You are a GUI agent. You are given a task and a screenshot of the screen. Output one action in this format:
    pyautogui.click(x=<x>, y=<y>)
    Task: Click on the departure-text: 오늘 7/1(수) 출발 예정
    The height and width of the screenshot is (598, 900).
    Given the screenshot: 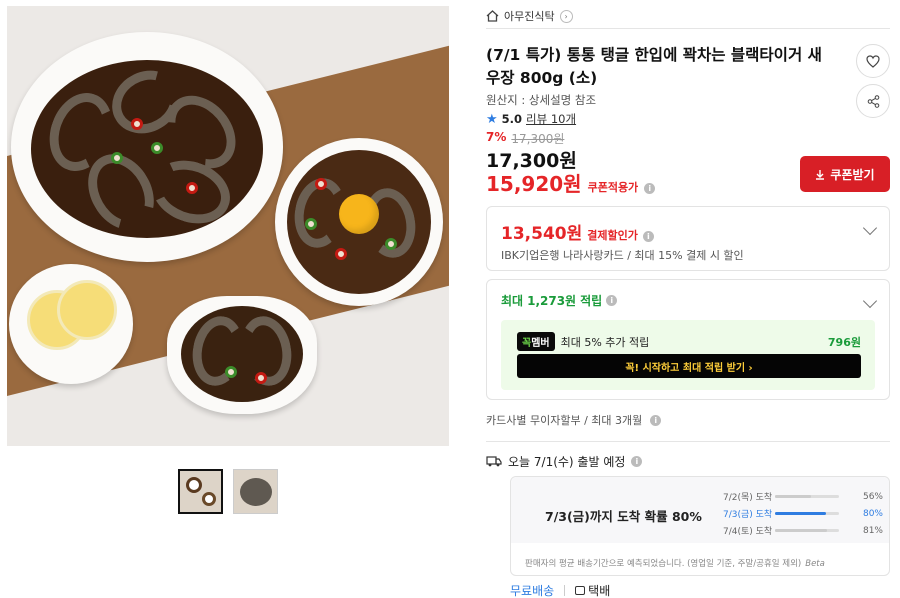 What is the action you would take?
    pyautogui.click(x=567, y=462)
    